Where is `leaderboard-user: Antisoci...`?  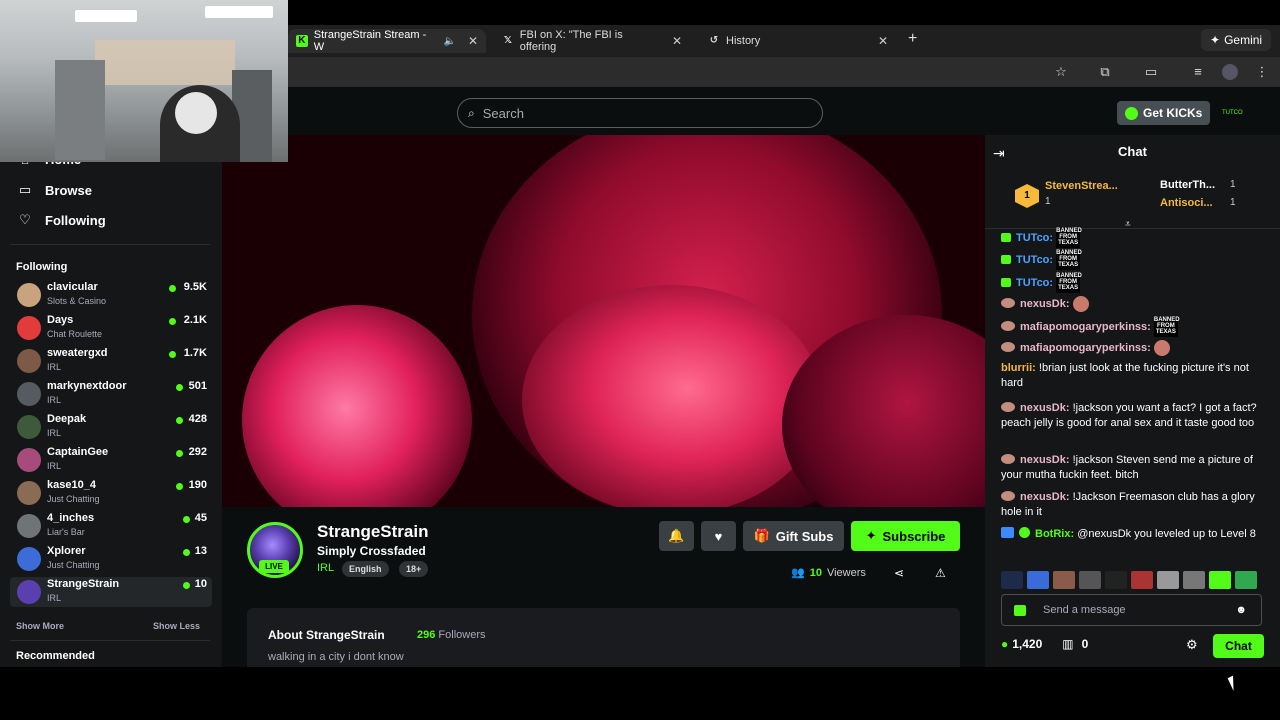 leaderboard-user: Antisoci... is located at coordinates (1186, 203).